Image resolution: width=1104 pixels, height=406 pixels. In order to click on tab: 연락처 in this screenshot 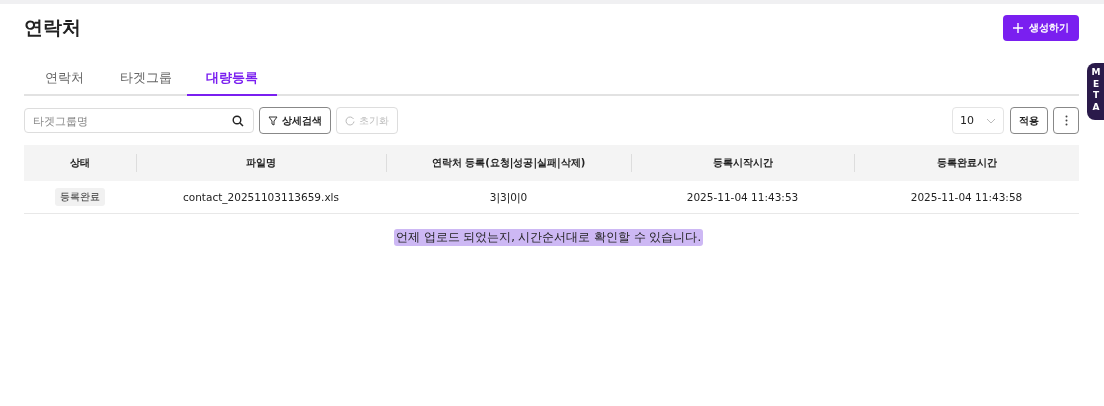, I will do `click(64, 79)`.